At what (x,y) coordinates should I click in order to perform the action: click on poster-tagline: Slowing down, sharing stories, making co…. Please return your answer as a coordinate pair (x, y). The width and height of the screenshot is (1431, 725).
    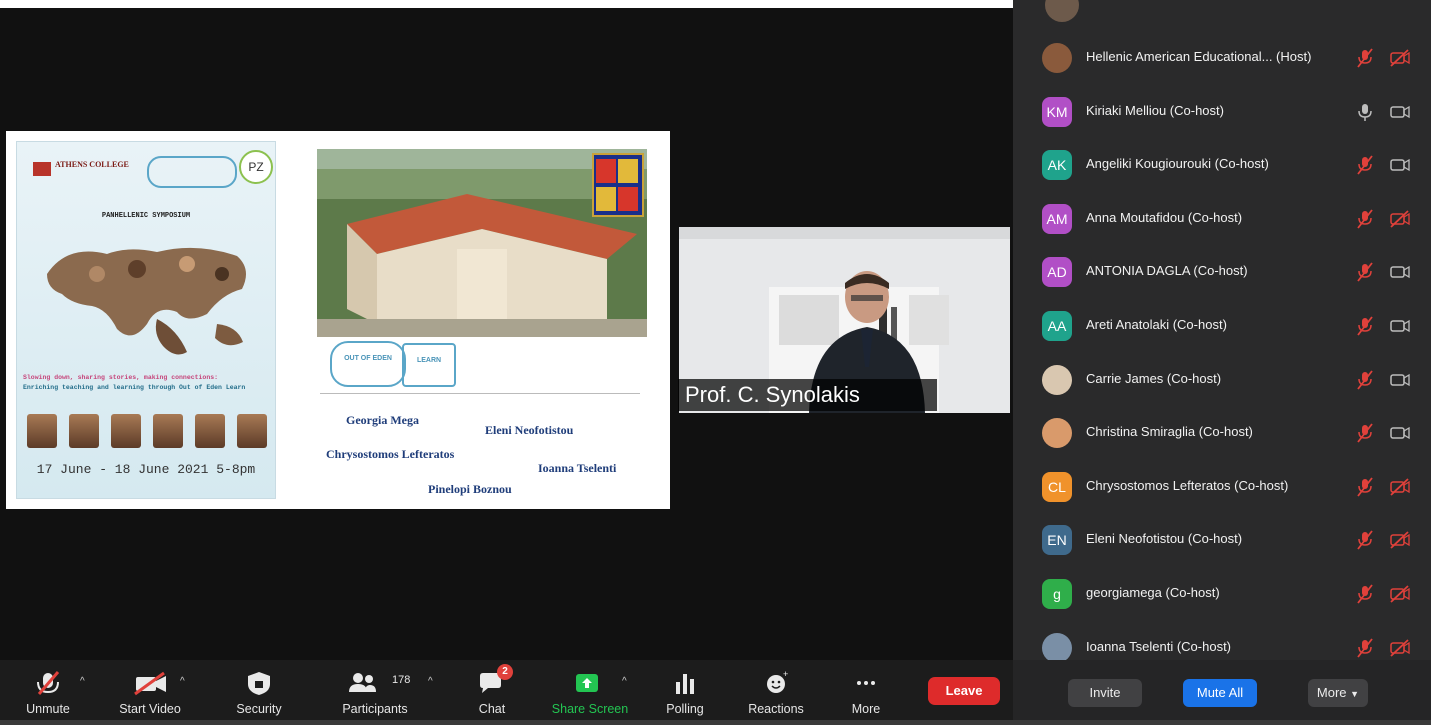
    Looking at the image, I should click on (121, 377).